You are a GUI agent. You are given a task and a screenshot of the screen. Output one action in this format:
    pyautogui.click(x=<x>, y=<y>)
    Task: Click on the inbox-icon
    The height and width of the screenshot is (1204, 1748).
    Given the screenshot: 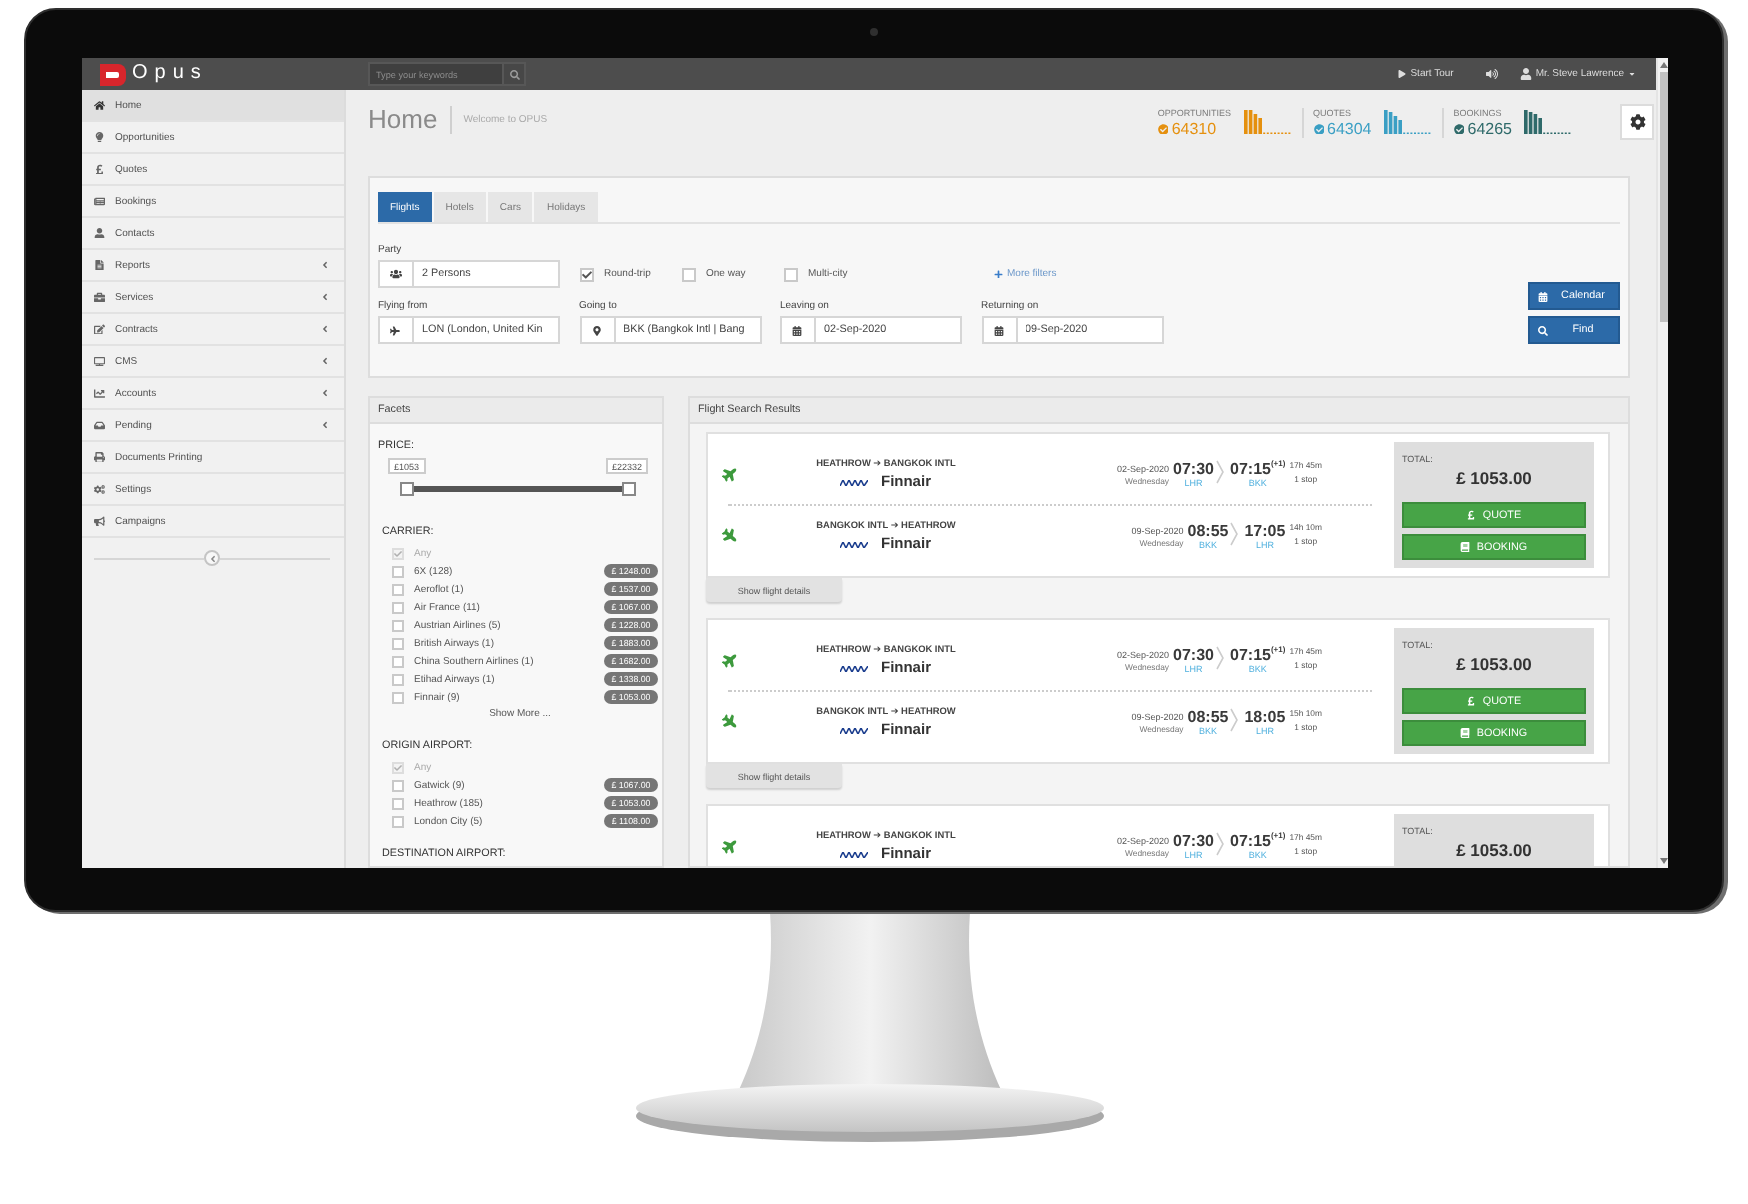 What is the action you would take?
    pyautogui.click(x=99, y=425)
    